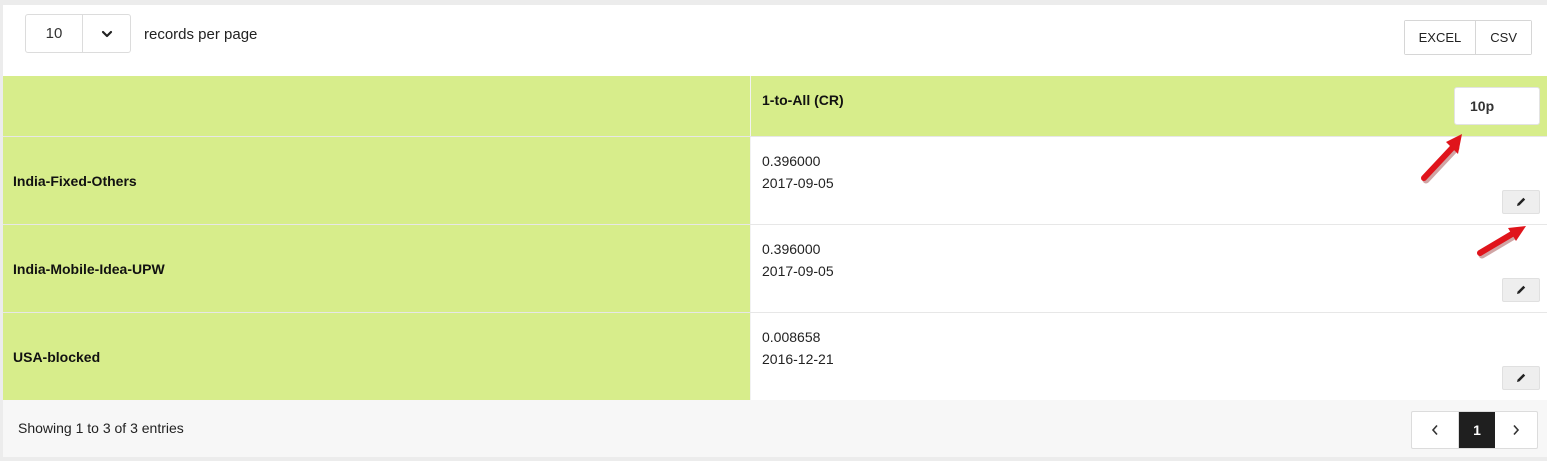  What do you see at coordinates (1477, 430) in the screenshot?
I see `page-button-current: 1` at bounding box center [1477, 430].